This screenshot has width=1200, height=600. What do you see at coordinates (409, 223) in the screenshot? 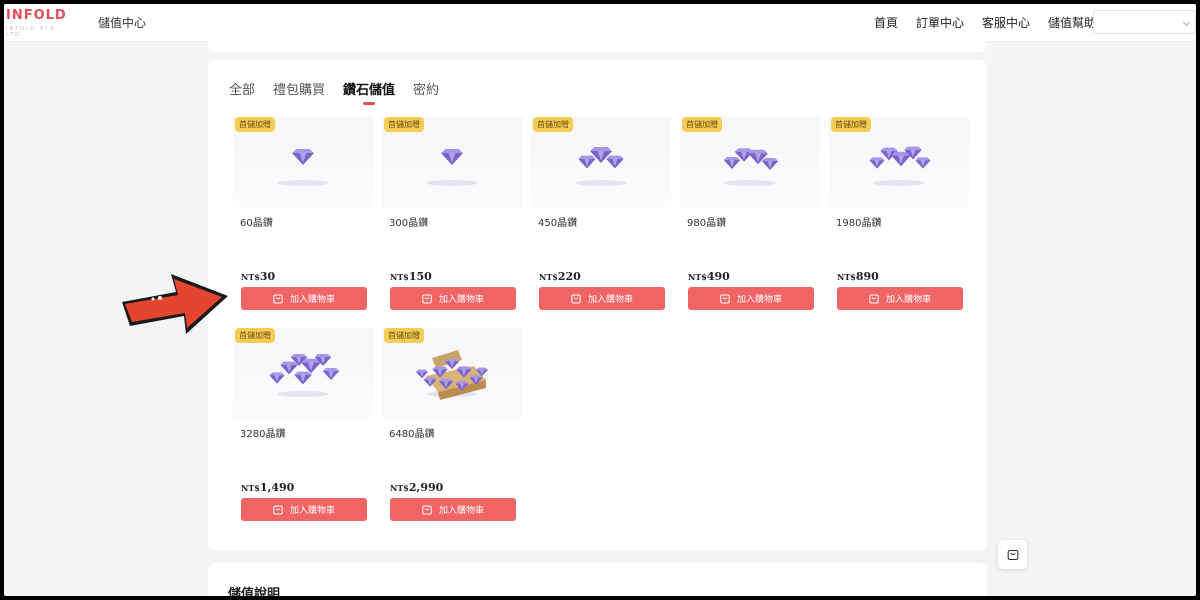
I see `product-name: 300晶鑽` at bounding box center [409, 223].